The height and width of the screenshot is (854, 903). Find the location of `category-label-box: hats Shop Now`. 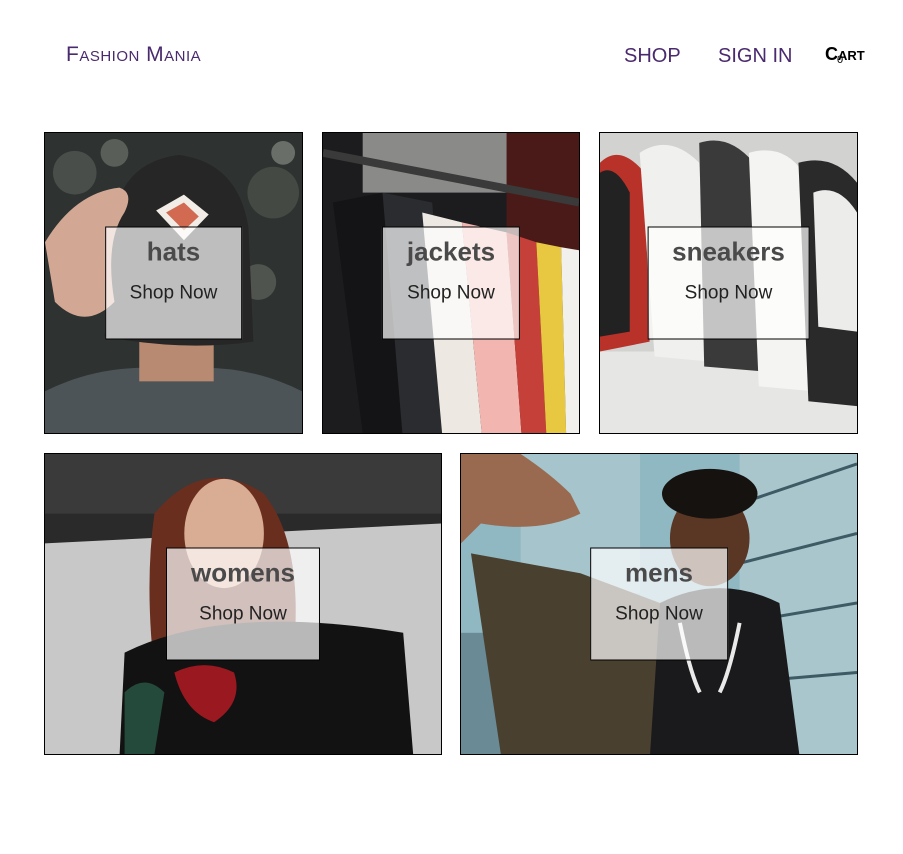

category-label-box: hats Shop Now is located at coordinates (173, 283).